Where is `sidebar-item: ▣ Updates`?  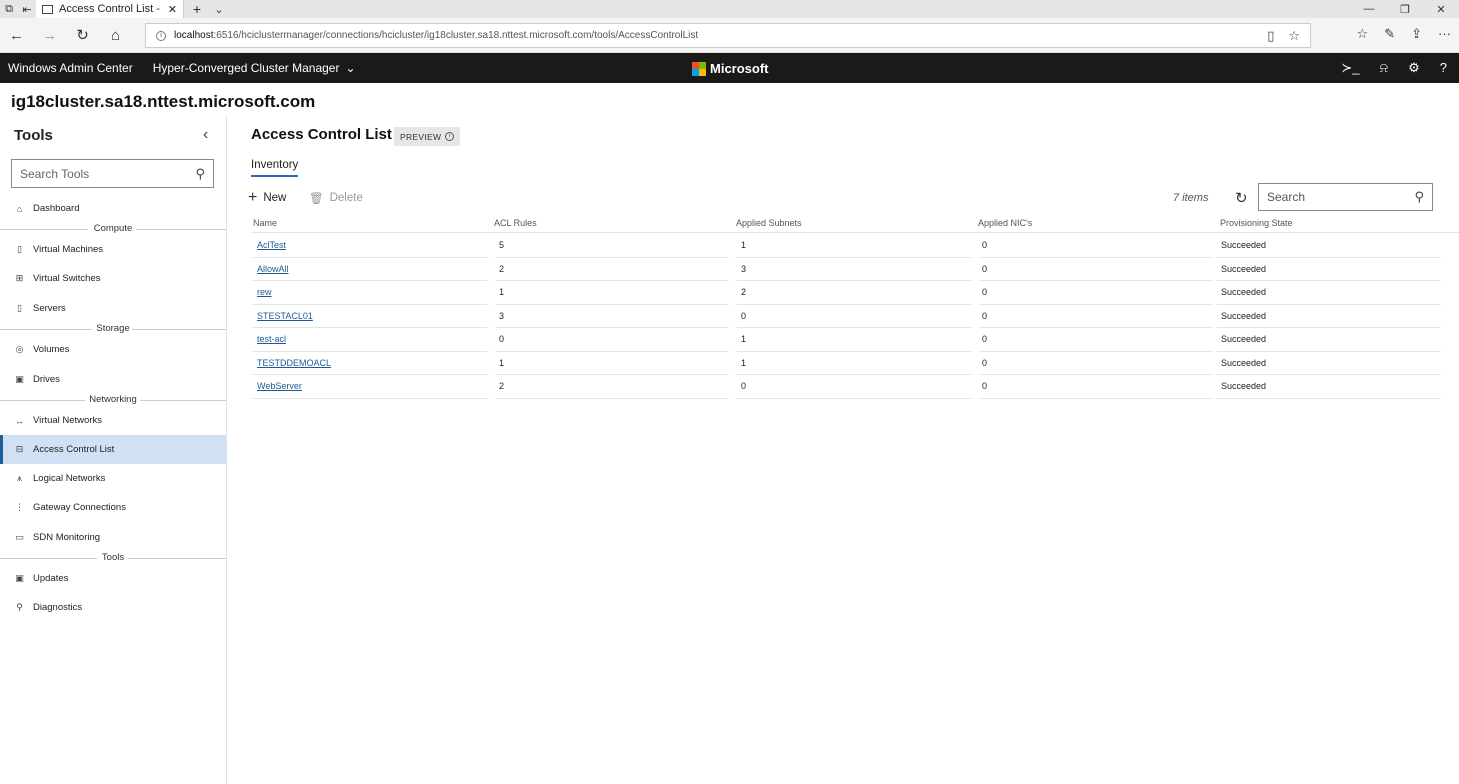
sidebar-item: ▣ Updates is located at coordinates (113, 578).